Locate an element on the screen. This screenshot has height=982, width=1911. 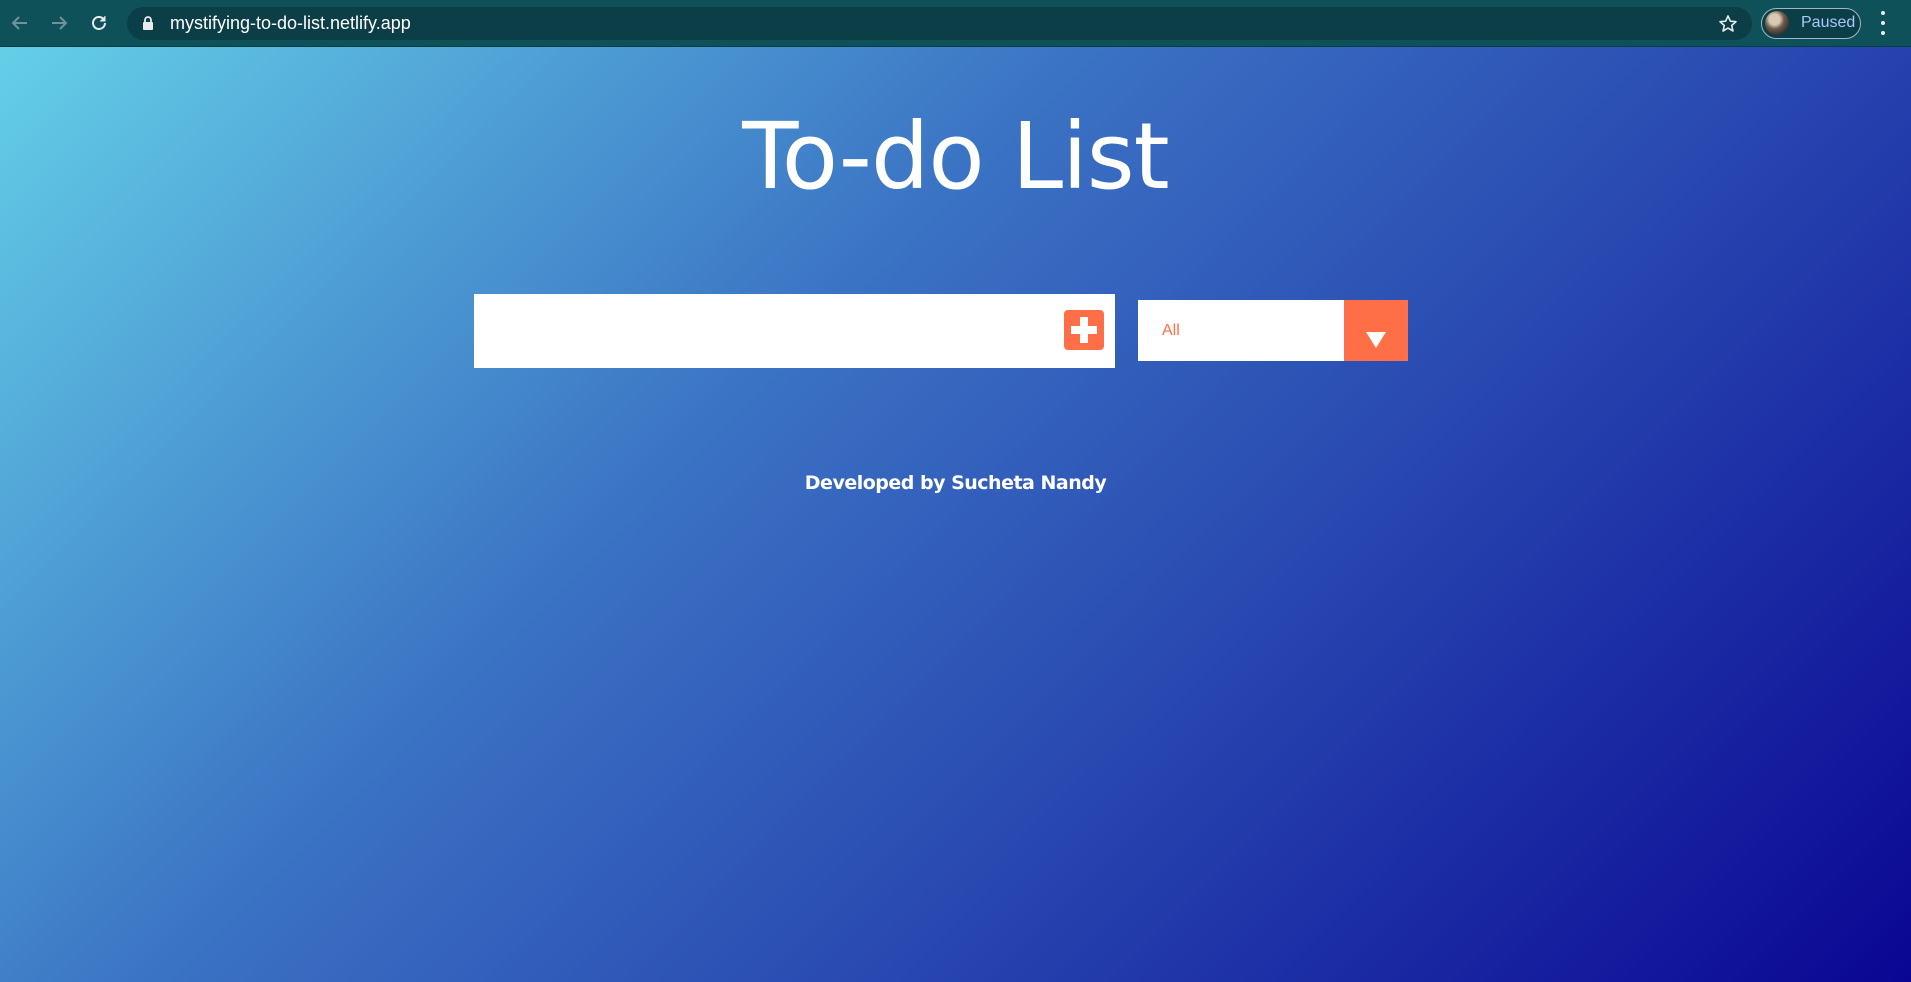
todo-input is located at coordinates (764, 331).